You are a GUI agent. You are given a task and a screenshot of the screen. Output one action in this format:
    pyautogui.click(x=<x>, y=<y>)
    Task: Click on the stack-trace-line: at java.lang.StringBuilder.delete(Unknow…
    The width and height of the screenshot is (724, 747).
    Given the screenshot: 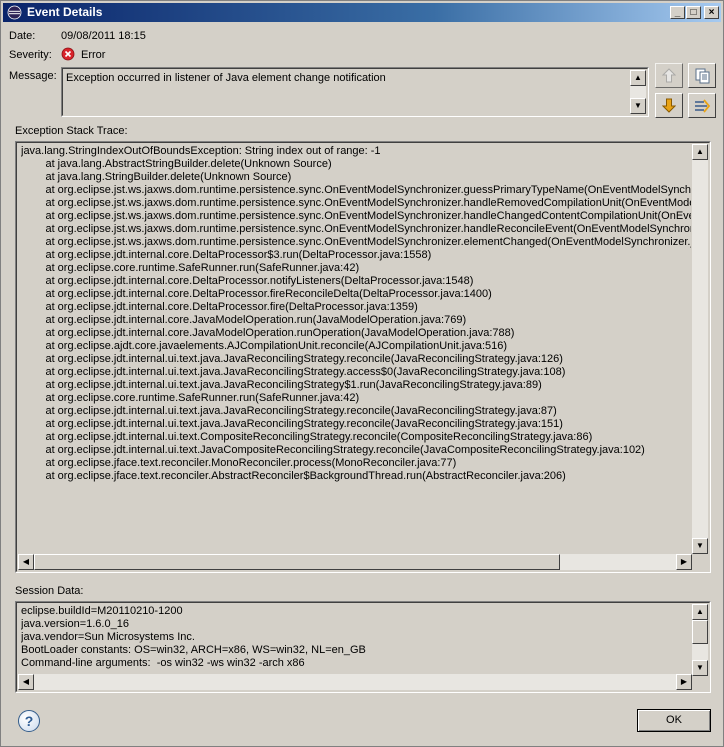 What is the action you would take?
    pyautogui.click(x=156, y=177)
    